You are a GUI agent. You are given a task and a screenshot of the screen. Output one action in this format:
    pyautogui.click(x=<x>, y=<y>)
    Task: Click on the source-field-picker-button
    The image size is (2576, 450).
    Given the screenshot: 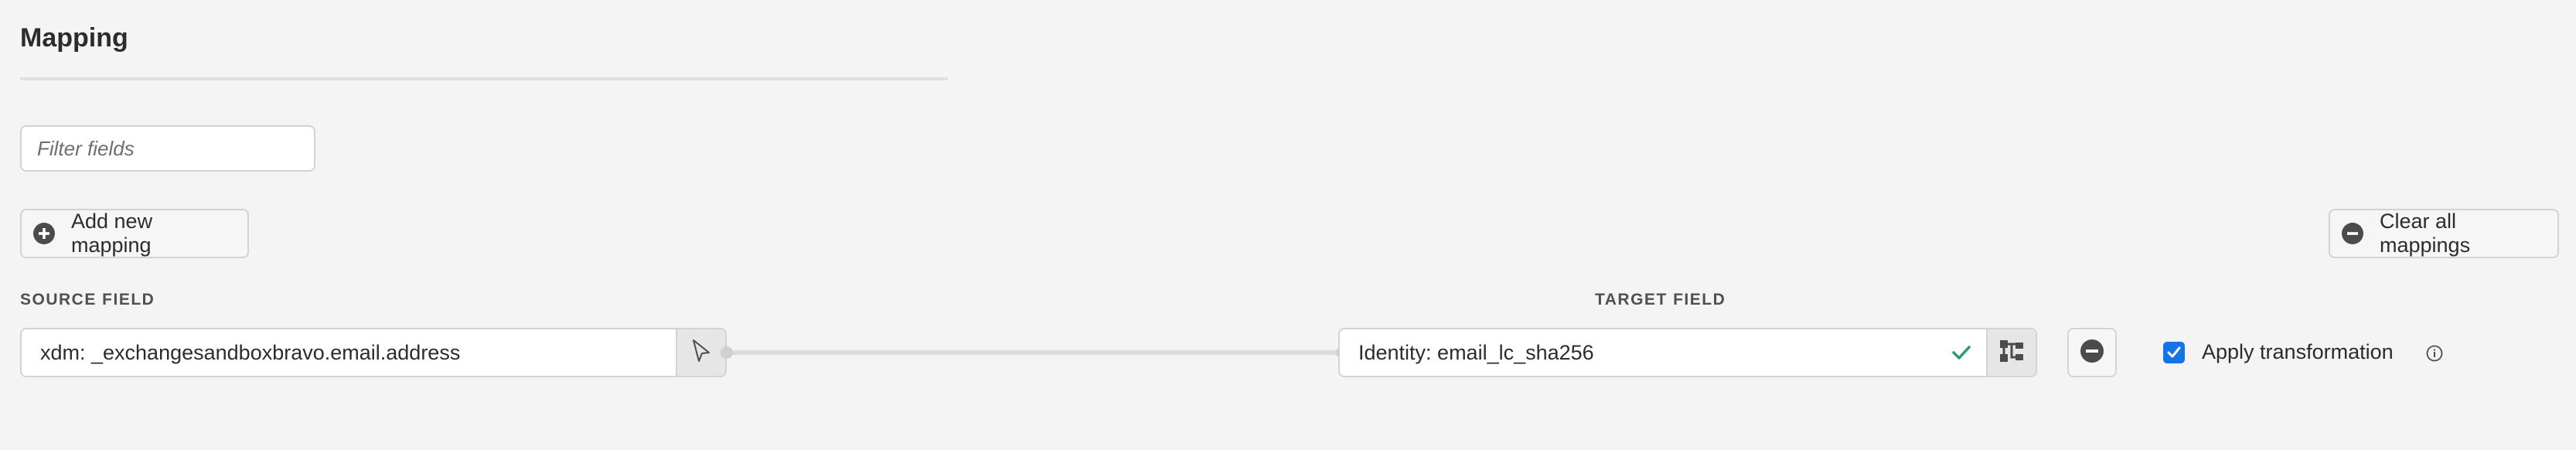 What is the action you would take?
    pyautogui.click(x=700, y=352)
    